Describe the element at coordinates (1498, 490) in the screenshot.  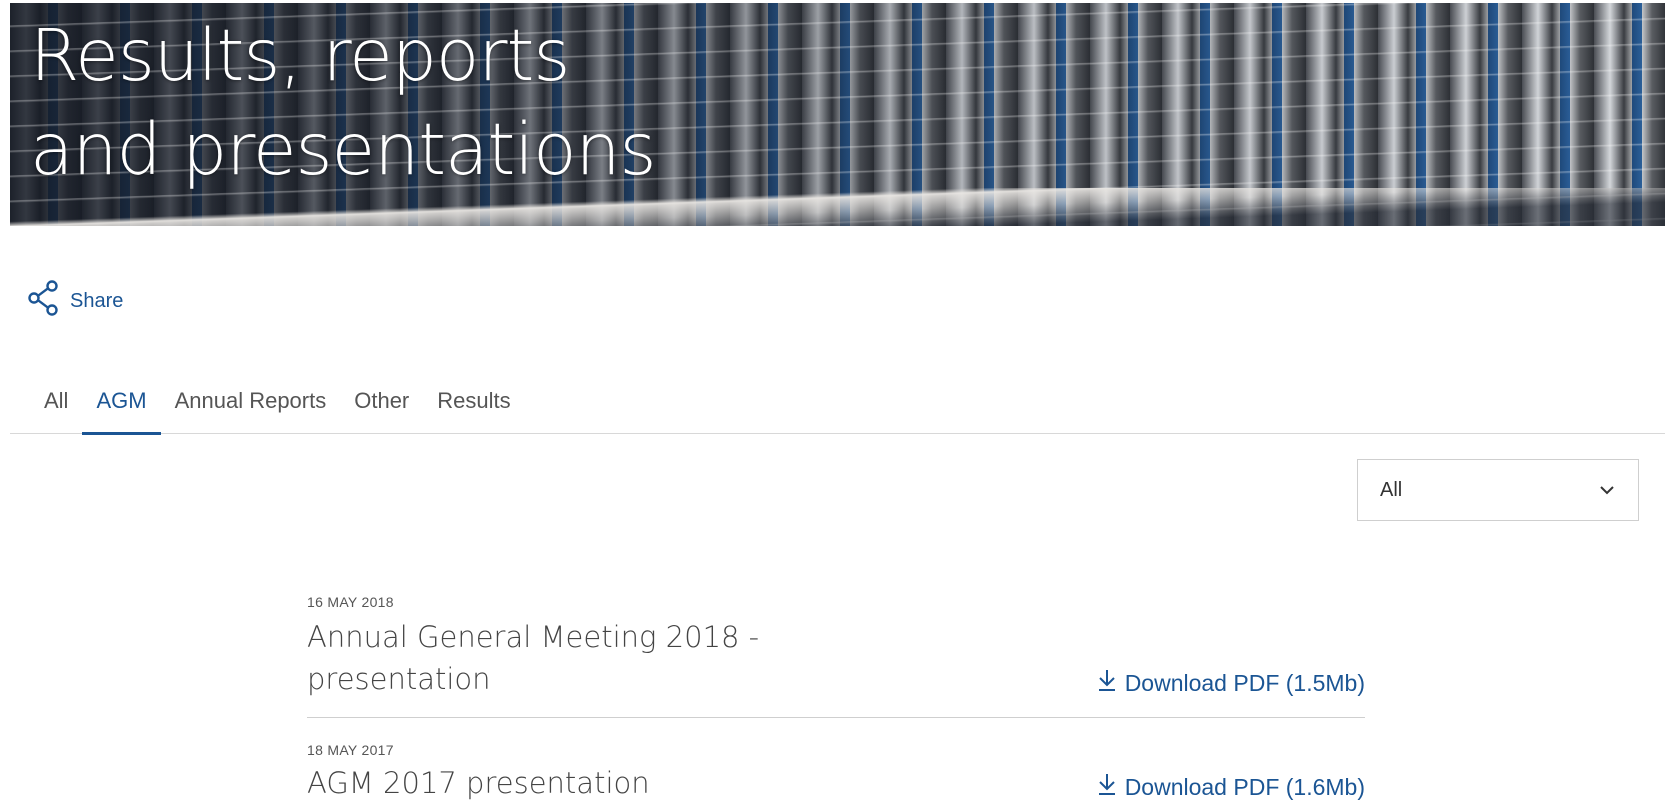
I see `year-filter-select: All` at that location.